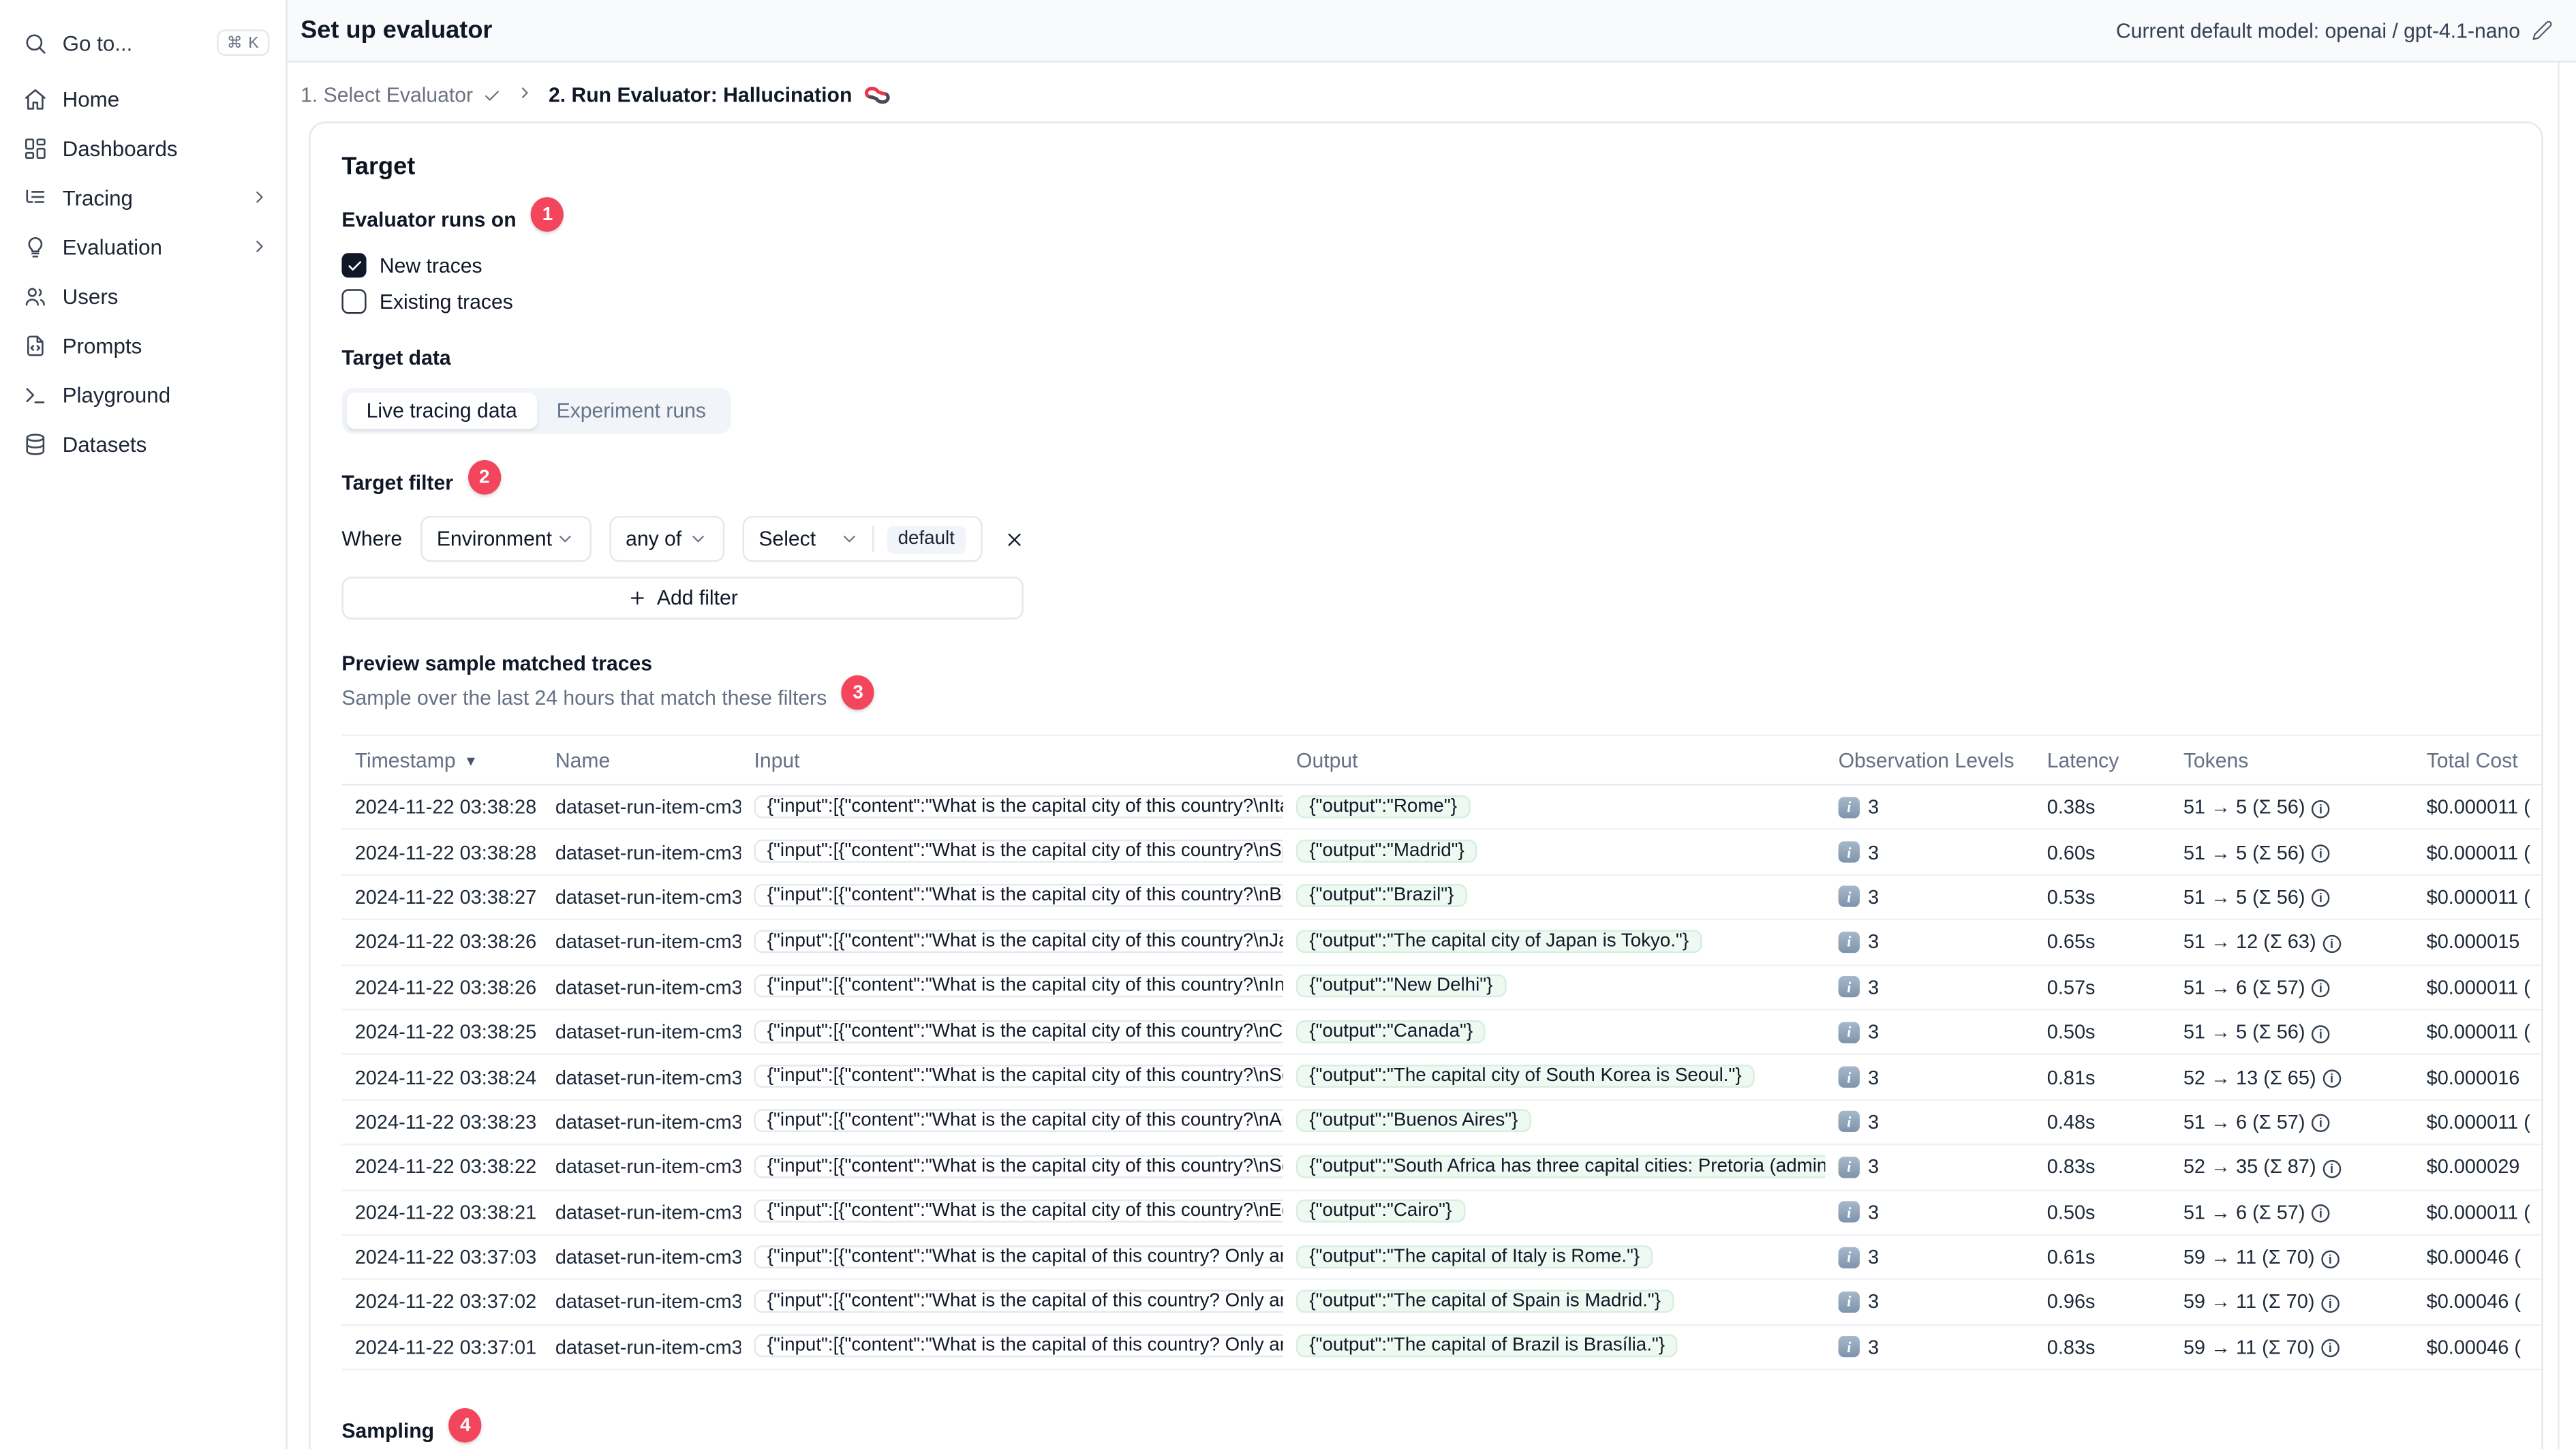 The width and height of the screenshot is (2576, 1449). I want to click on token-counts: 52 → 35 (Σ 87), so click(2249, 1167).